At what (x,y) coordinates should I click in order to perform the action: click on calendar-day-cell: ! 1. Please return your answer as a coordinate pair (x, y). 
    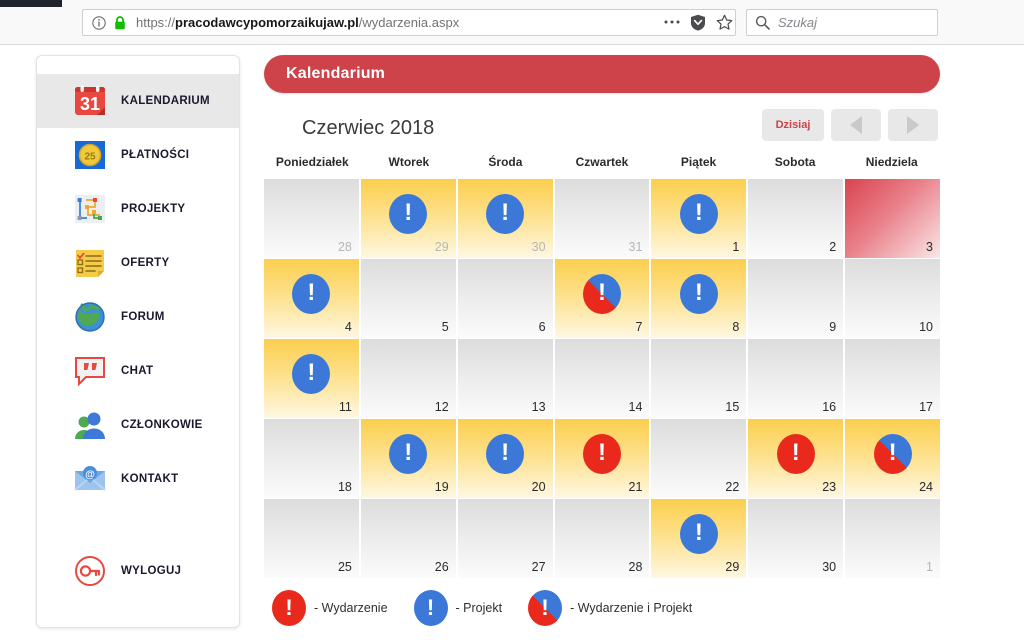
    Looking at the image, I should click on (699, 218).